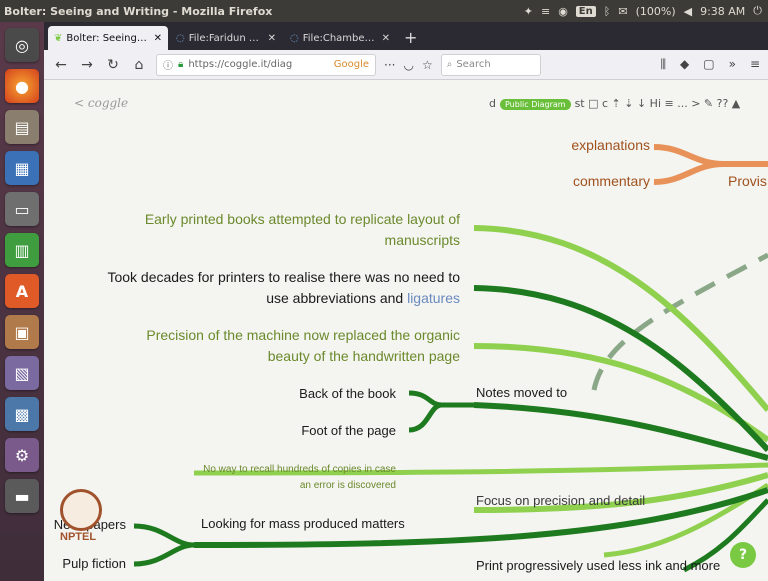 This screenshot has width=768, height=581. What do you see at coordinates (684, 64) in the screenshot?
I see `extension-icon: ◆` at bounding box center [684, 64].